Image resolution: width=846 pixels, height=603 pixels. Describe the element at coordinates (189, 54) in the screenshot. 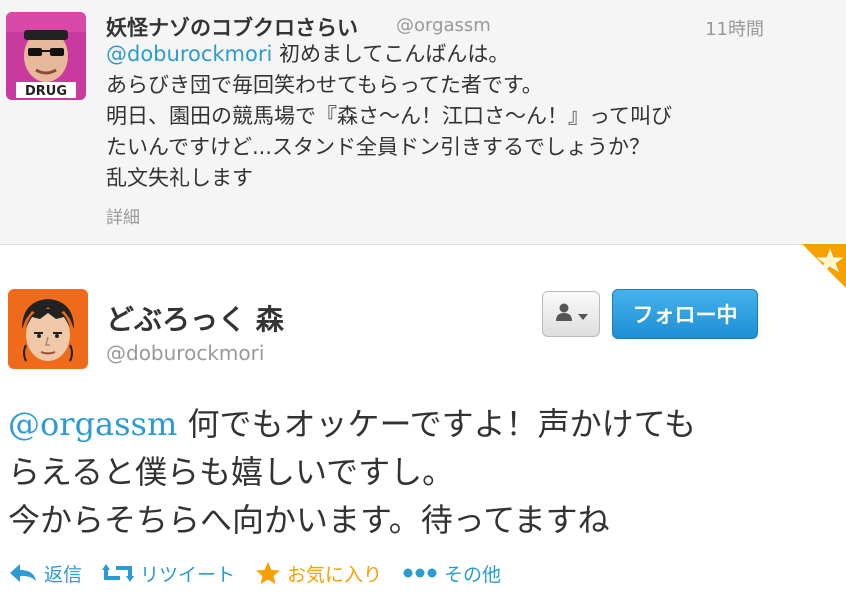

I see `reply-mention-link: @doburockmori` at that location.